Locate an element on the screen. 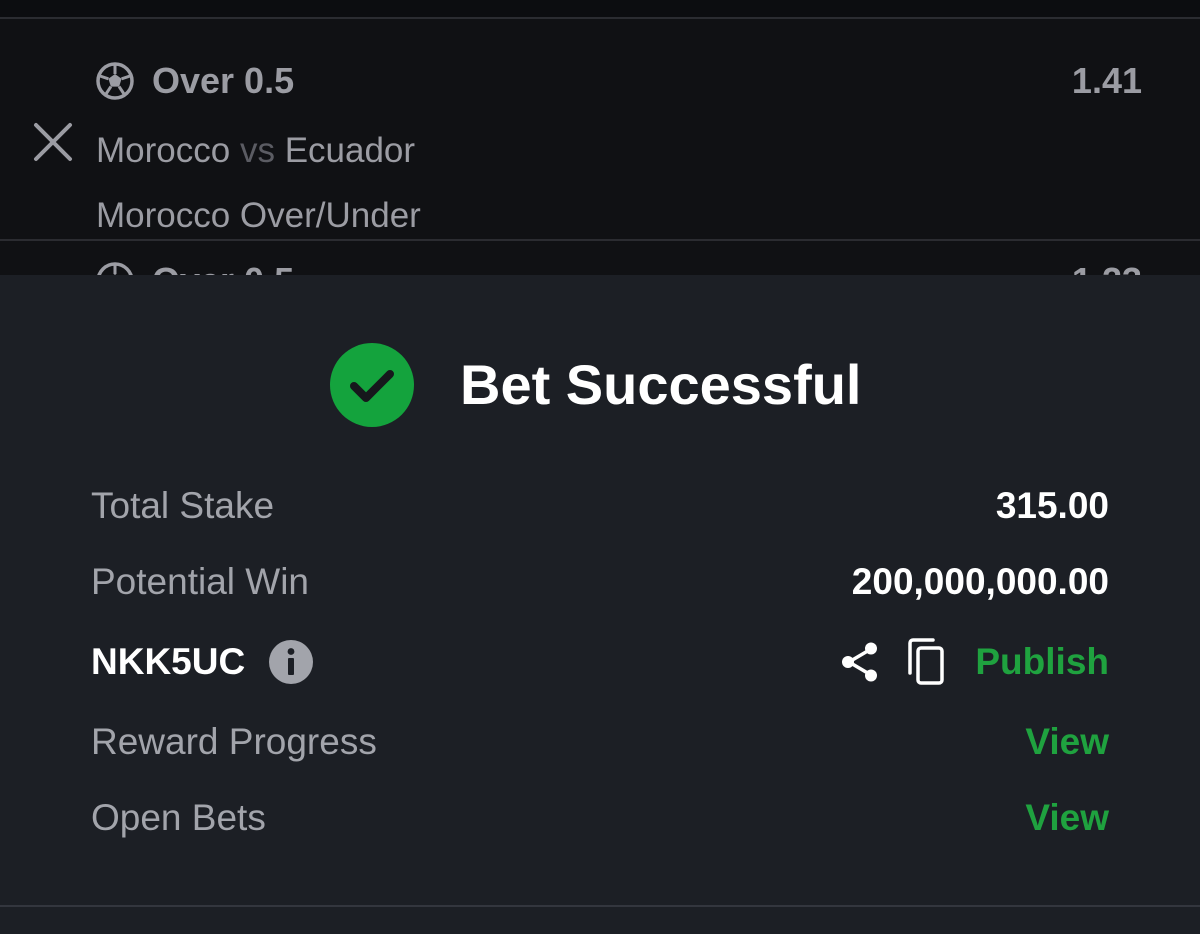 Image resolution: width=1200 pixels, height=934 pixels. close-icon is located at coordinates (53, 142).